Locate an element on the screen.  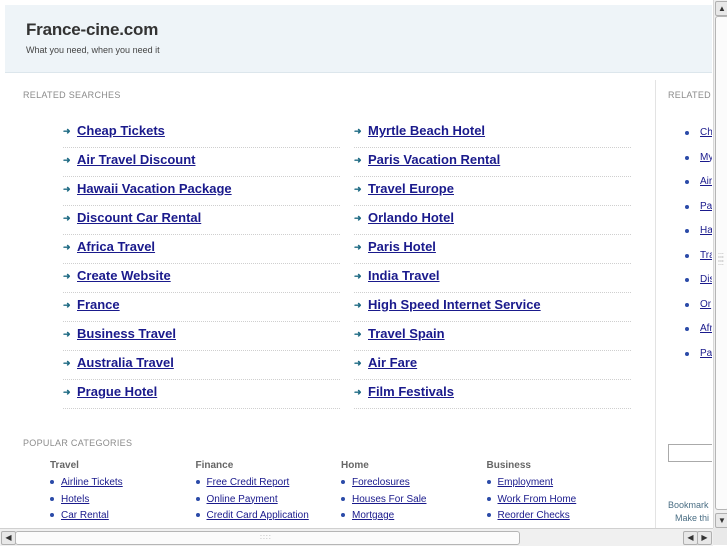
related-search-link: Africa Travel is located at coordinates (116, 246).